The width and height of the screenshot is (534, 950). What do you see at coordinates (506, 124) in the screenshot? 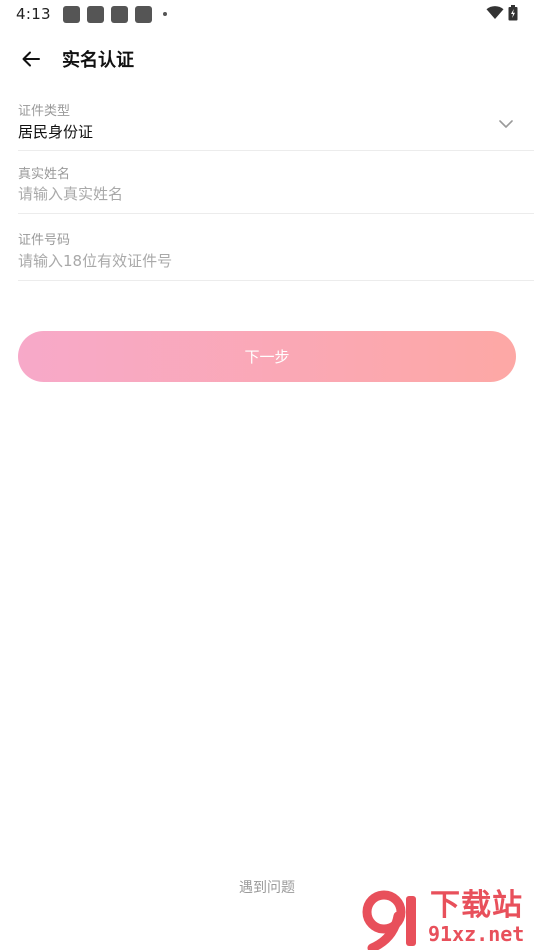
I see `chevron-down-icon` at bounding box center [506, 124].